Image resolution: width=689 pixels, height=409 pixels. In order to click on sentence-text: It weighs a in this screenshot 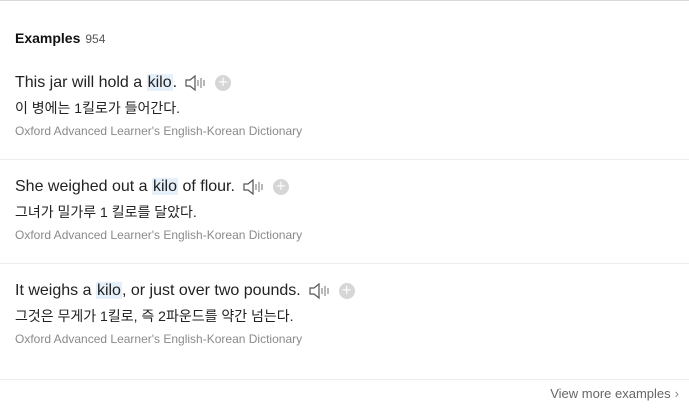, I will do `click(55, 290)`.